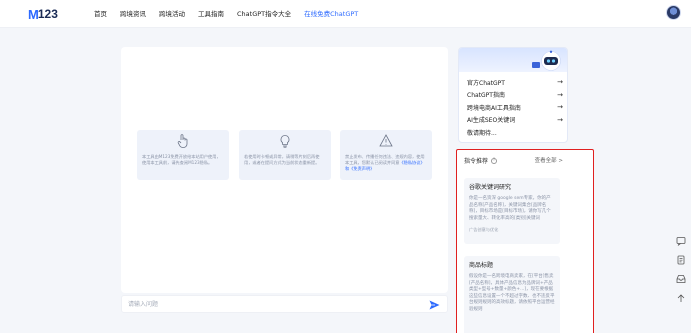 The image size is (691, 333). I want to click on hand-pointer-icon, so click(183, 141).